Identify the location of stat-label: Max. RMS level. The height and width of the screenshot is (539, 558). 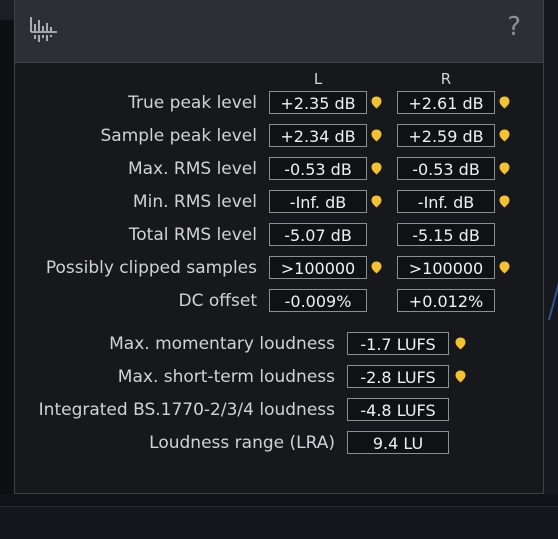
(192, 169).